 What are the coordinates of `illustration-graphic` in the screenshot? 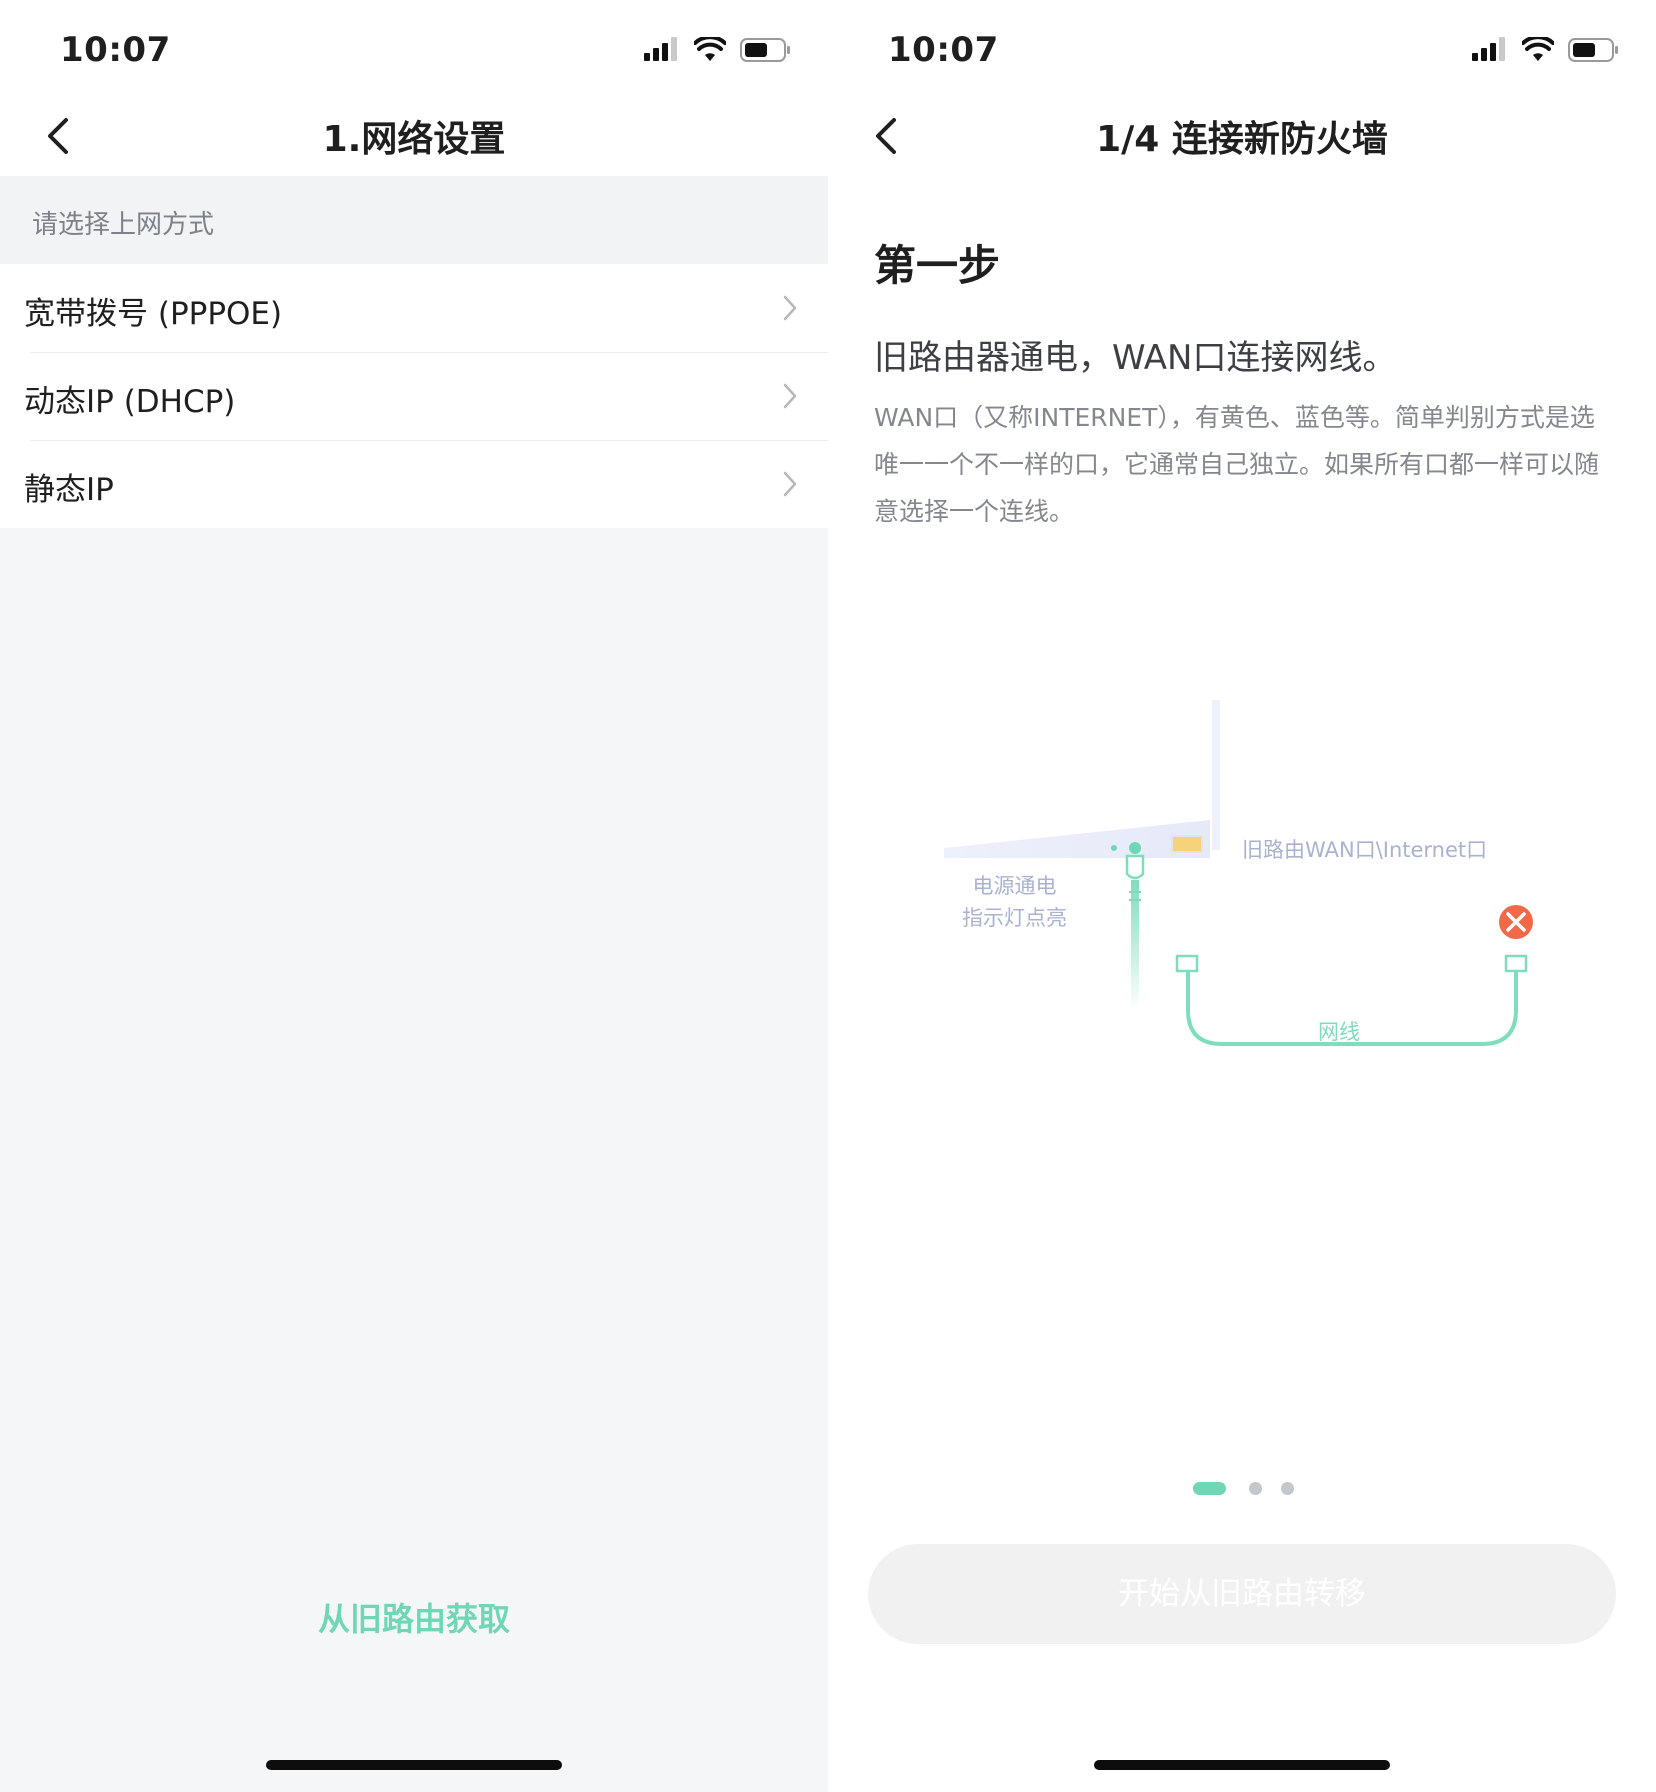 It's located at (1238, 873).